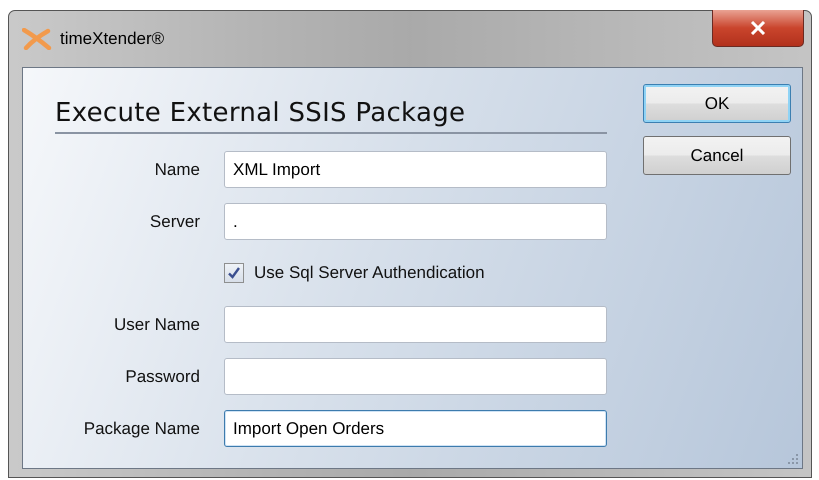  Describe the element at coordinates (415, 221) in the screenshot. I see `text-field: .` at that location.